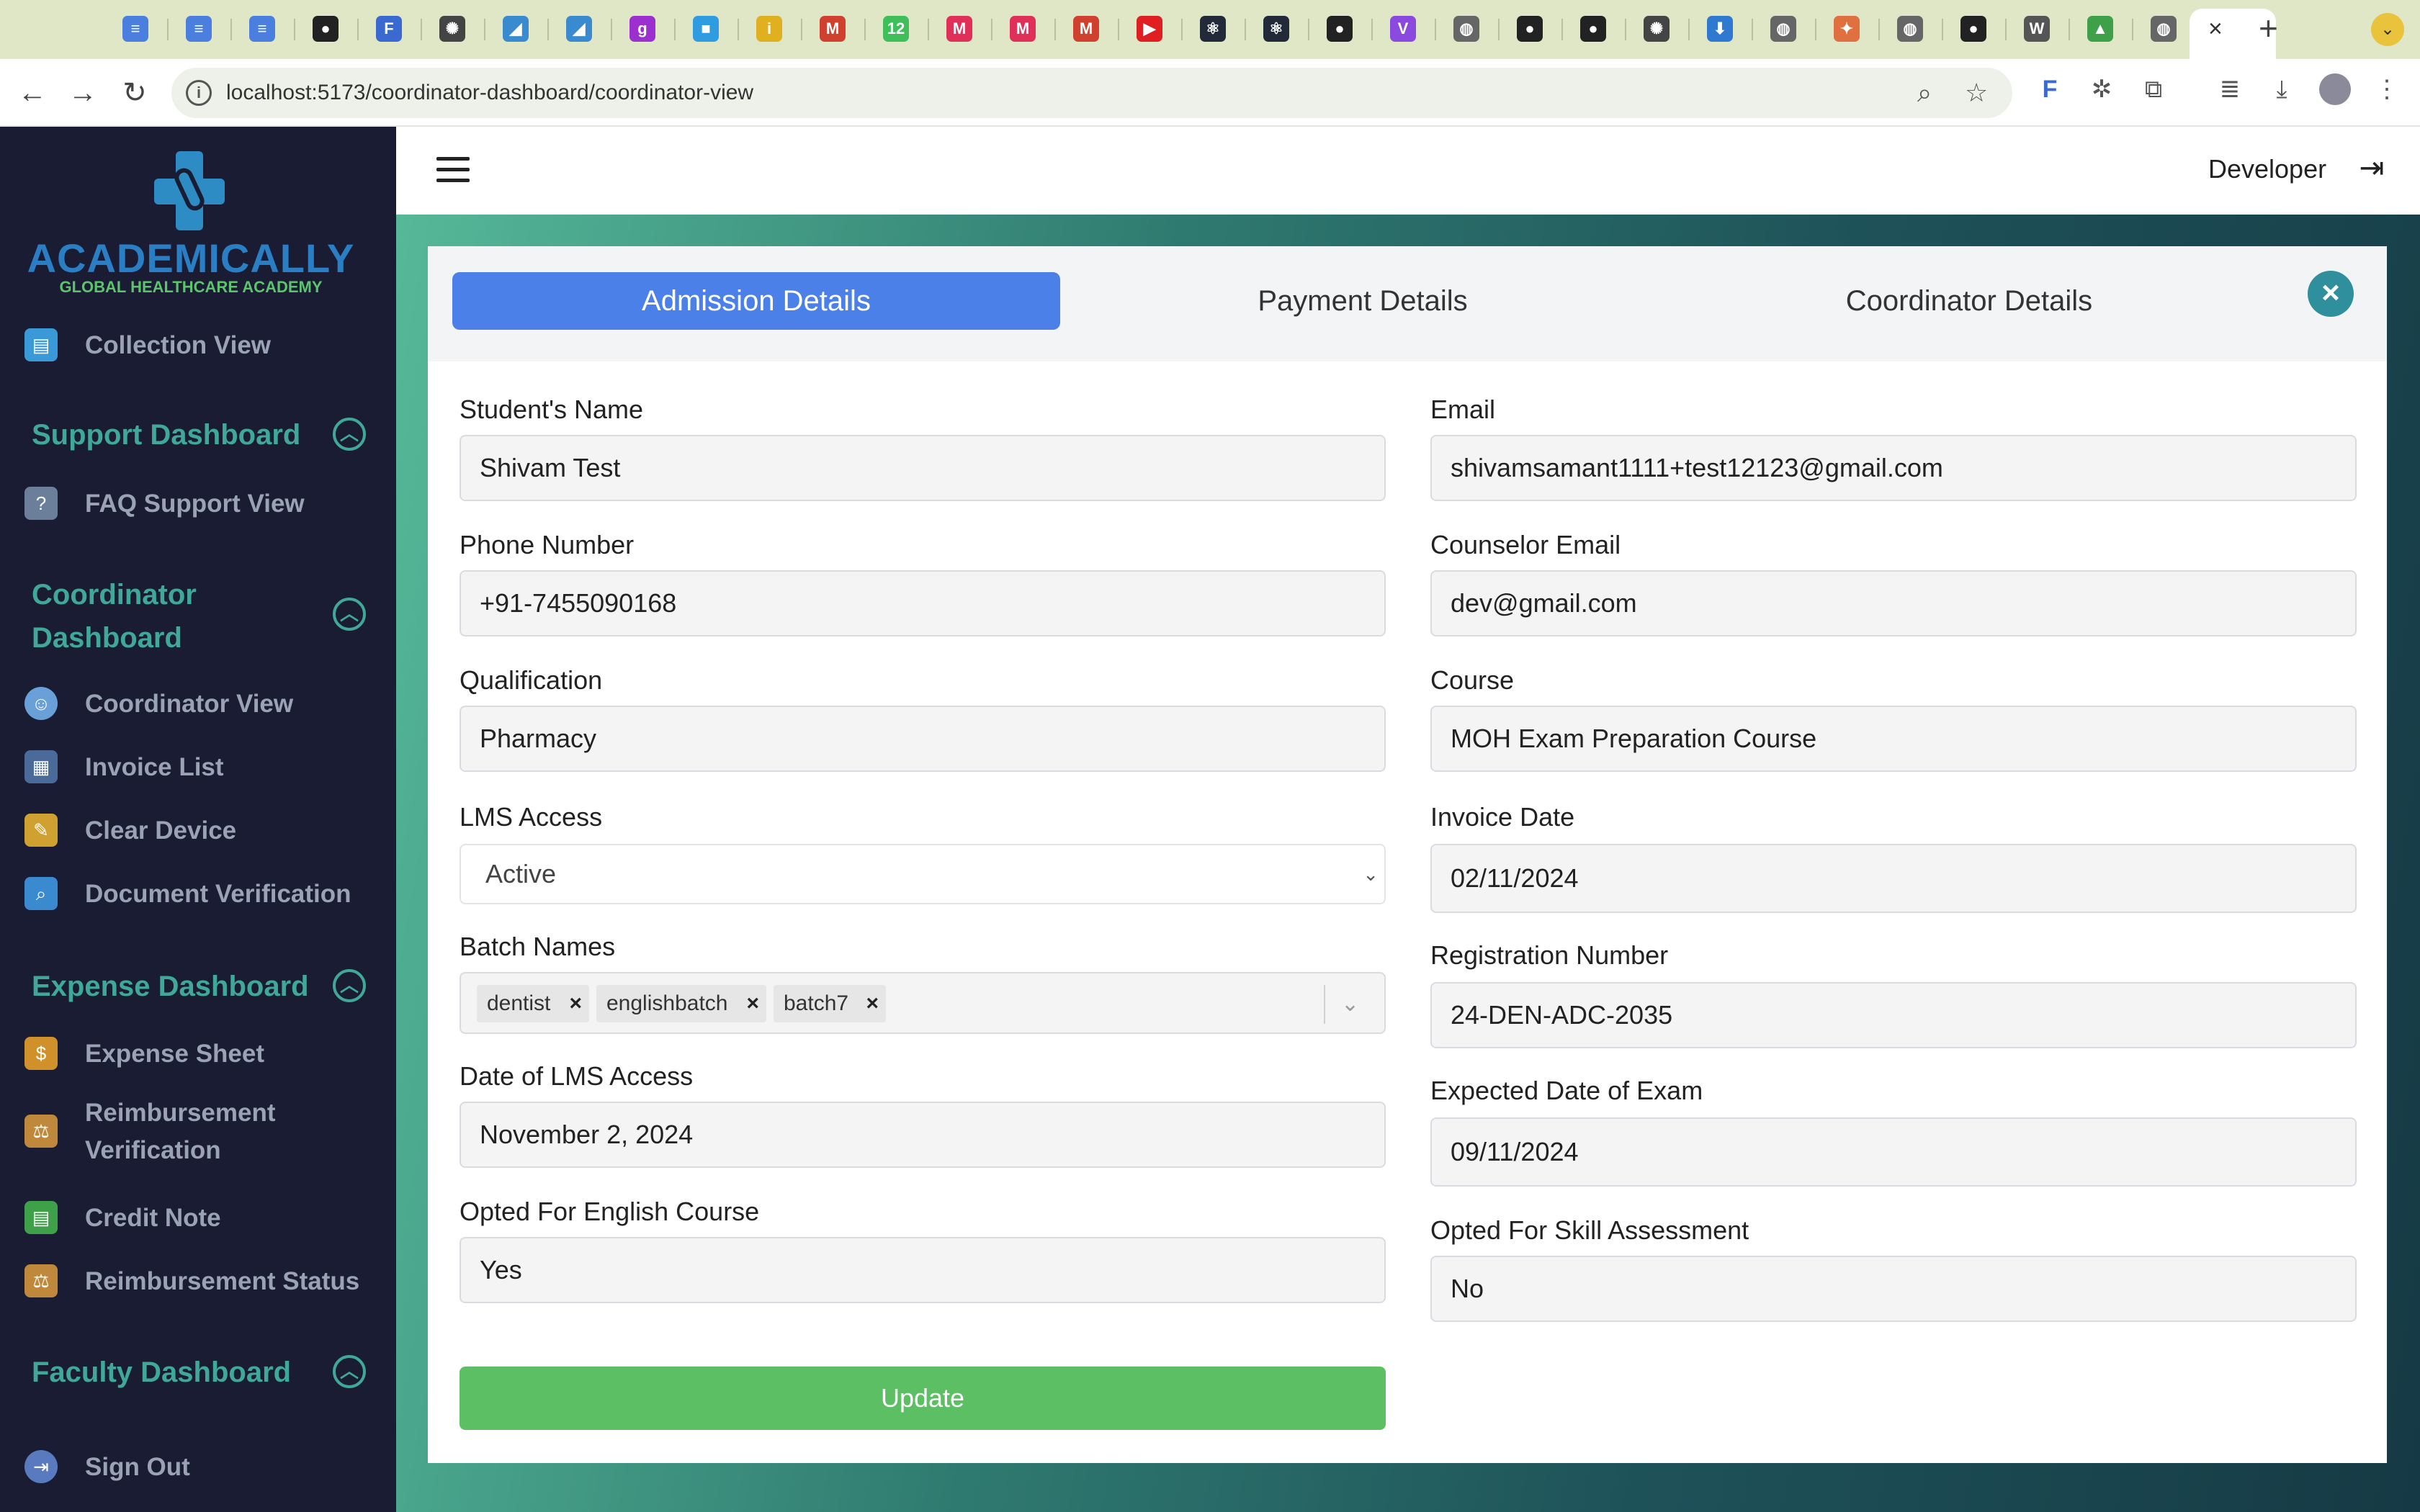 The image size is (2420, 1512). What do you see at coordinates (2230, 89) in the screenshot?
I see `reading-list-icon: ≣` at bounding box center [2230, 89].